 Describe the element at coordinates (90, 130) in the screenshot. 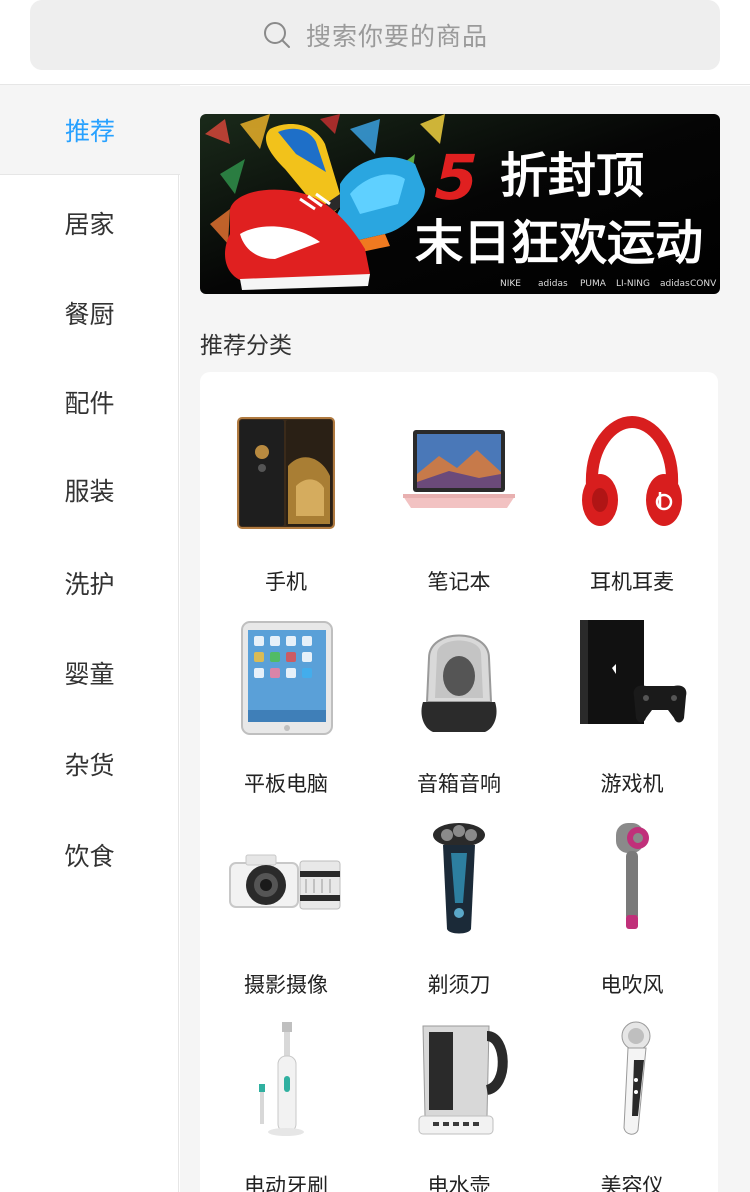

I see `sidebar-item-recommend: 推荐` at that location.